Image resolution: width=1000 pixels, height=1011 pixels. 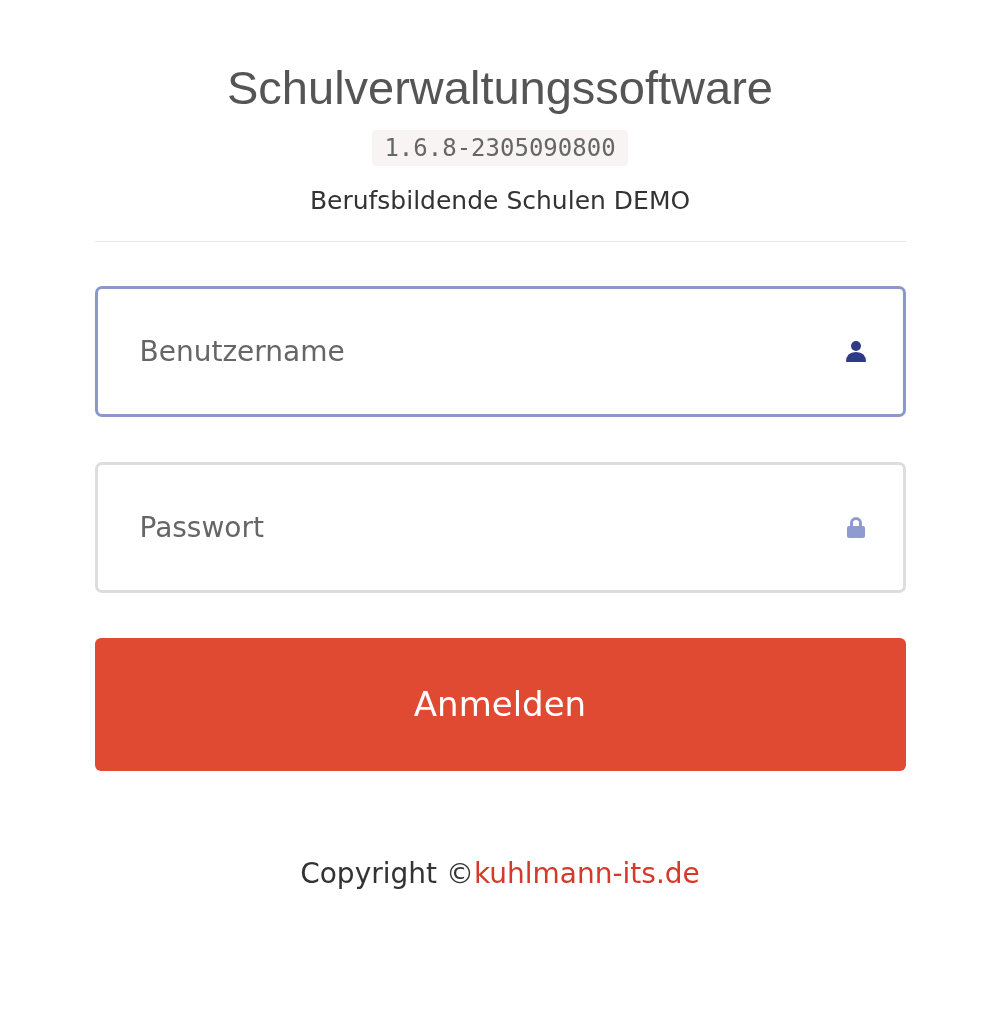 I want to click on copyright-text: Copyright ©kuhlmann-its.de, so click(x=500, y=874).